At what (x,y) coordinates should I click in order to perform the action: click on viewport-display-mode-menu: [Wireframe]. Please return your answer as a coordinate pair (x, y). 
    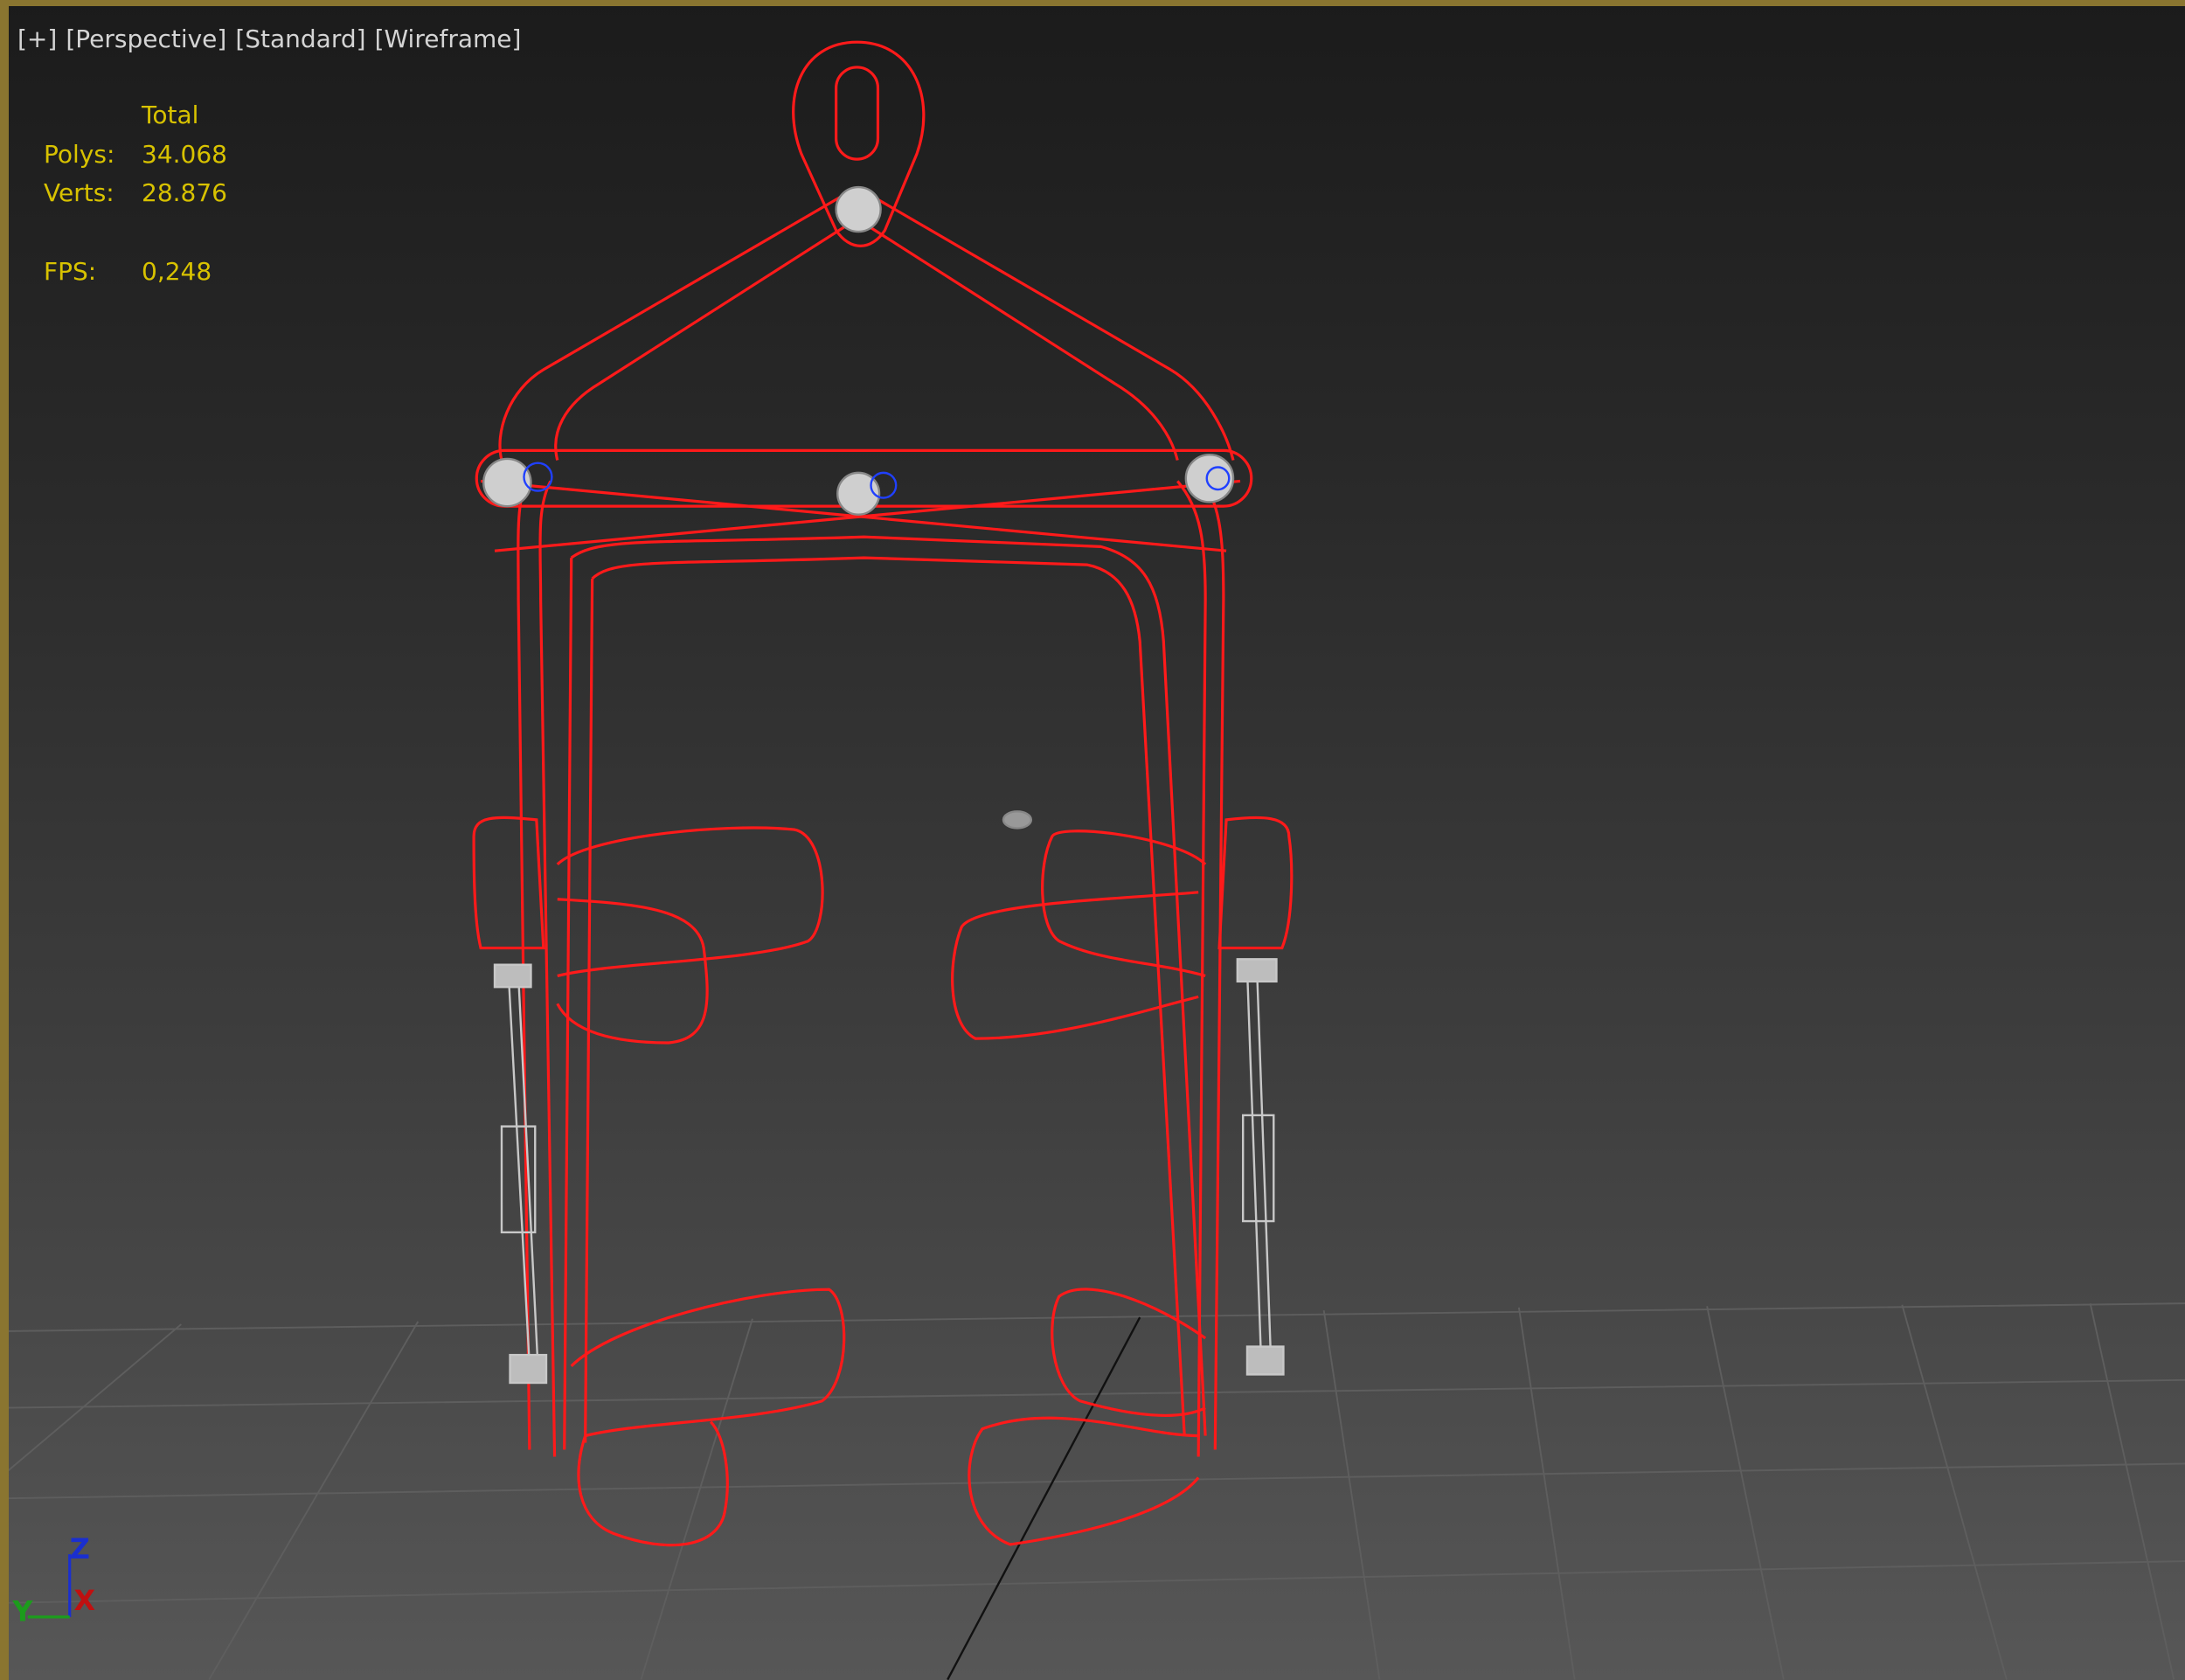
    Looking at the image, I should click on (449, 38).